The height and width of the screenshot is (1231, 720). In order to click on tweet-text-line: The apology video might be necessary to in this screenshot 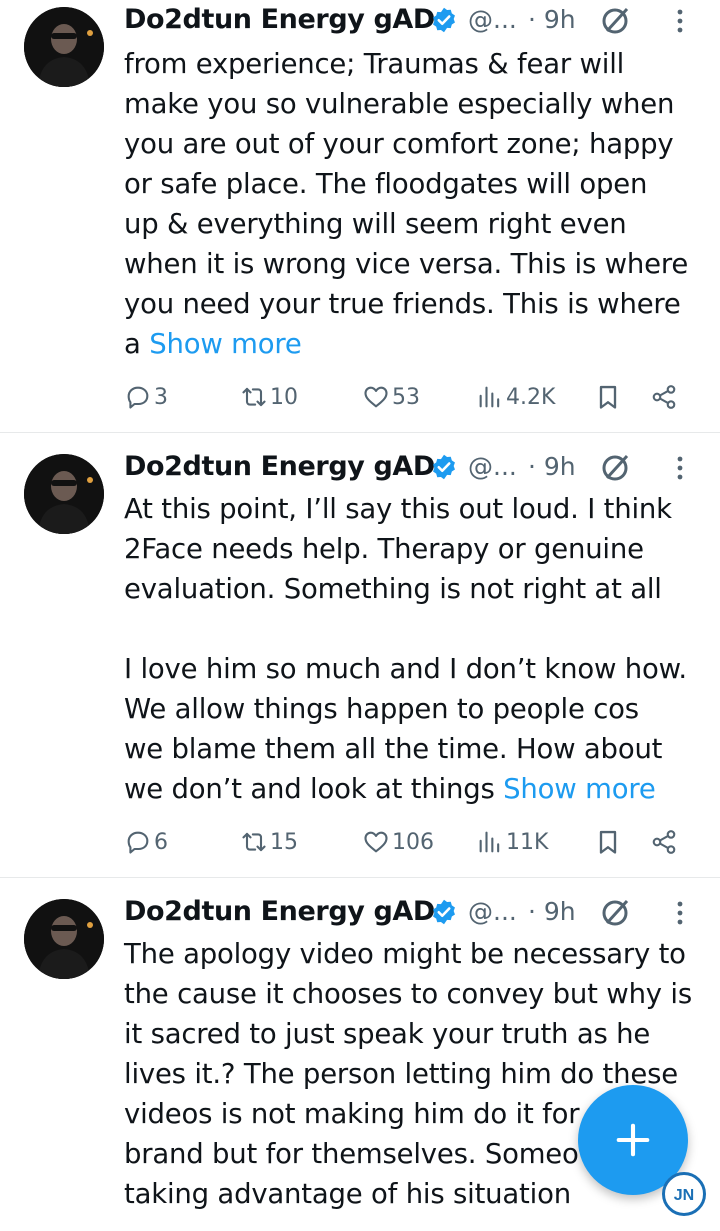, I will do `click(405, 954)`.